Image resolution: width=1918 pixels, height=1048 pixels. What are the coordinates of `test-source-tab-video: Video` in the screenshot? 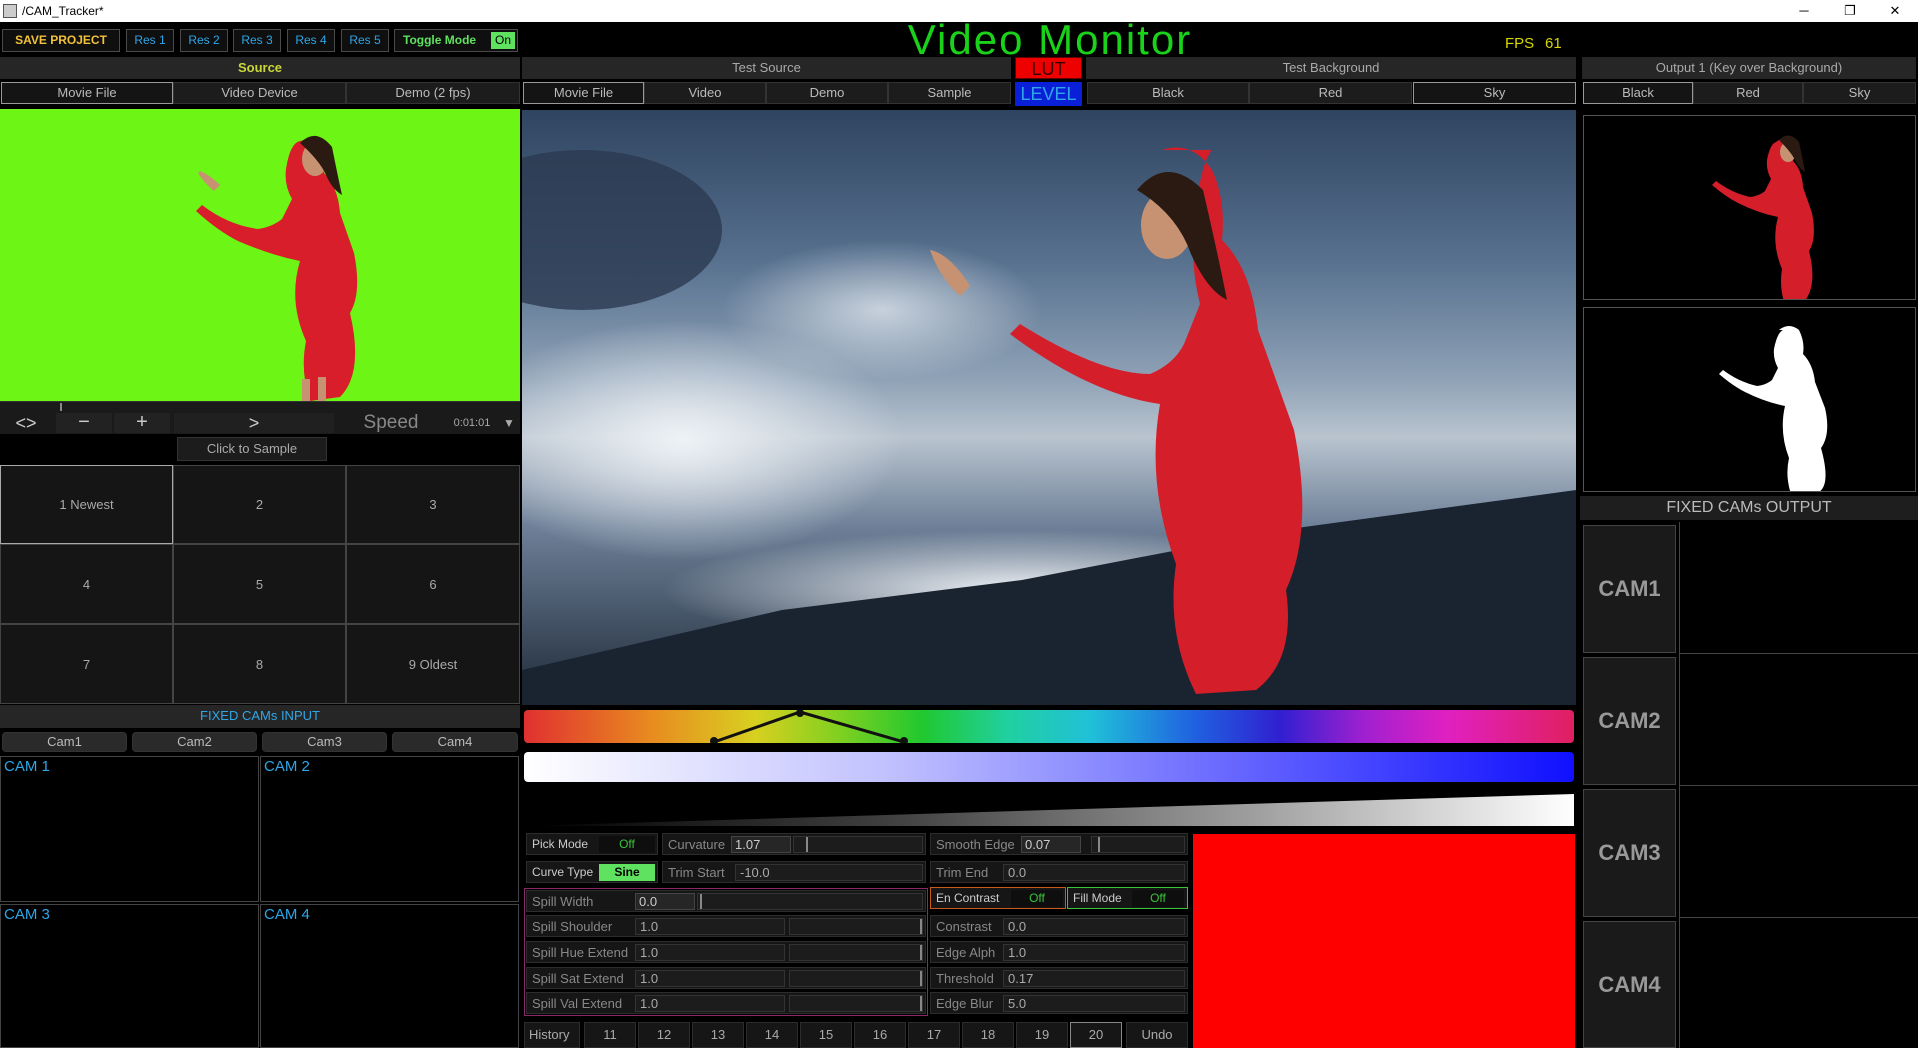 It's located at (705, 93).